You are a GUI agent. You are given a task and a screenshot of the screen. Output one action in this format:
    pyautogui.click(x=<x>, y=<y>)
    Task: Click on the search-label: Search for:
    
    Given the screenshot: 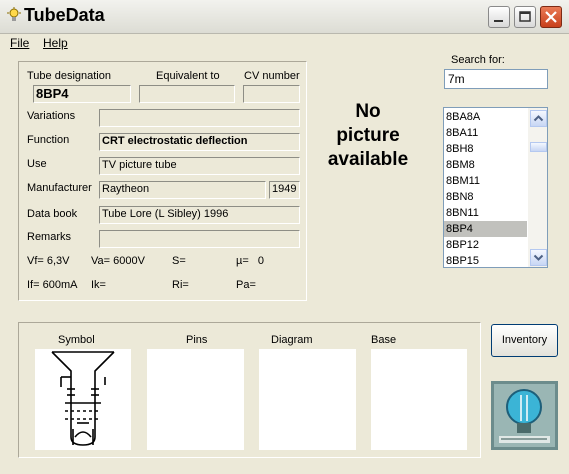 What is the action you would take?
    pyautogui.click(x=478, y=60)
    